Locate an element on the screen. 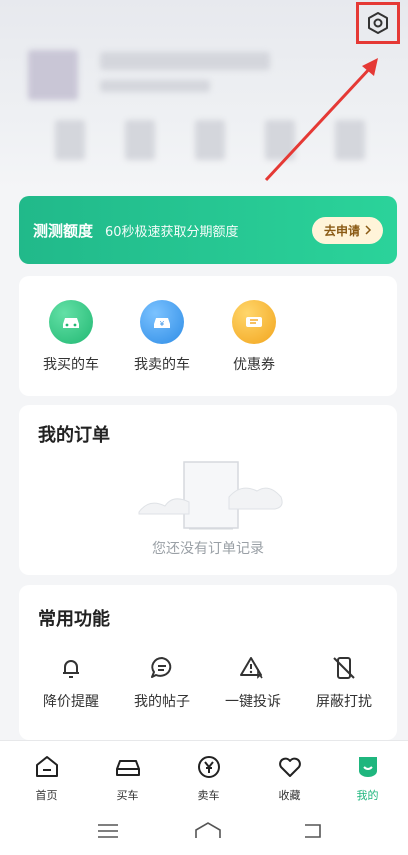 The image size is (408, 855). quick-actions-card: 我买的车 ¥ 我卖的车 优惠券 is located at coordinates (208, 336).